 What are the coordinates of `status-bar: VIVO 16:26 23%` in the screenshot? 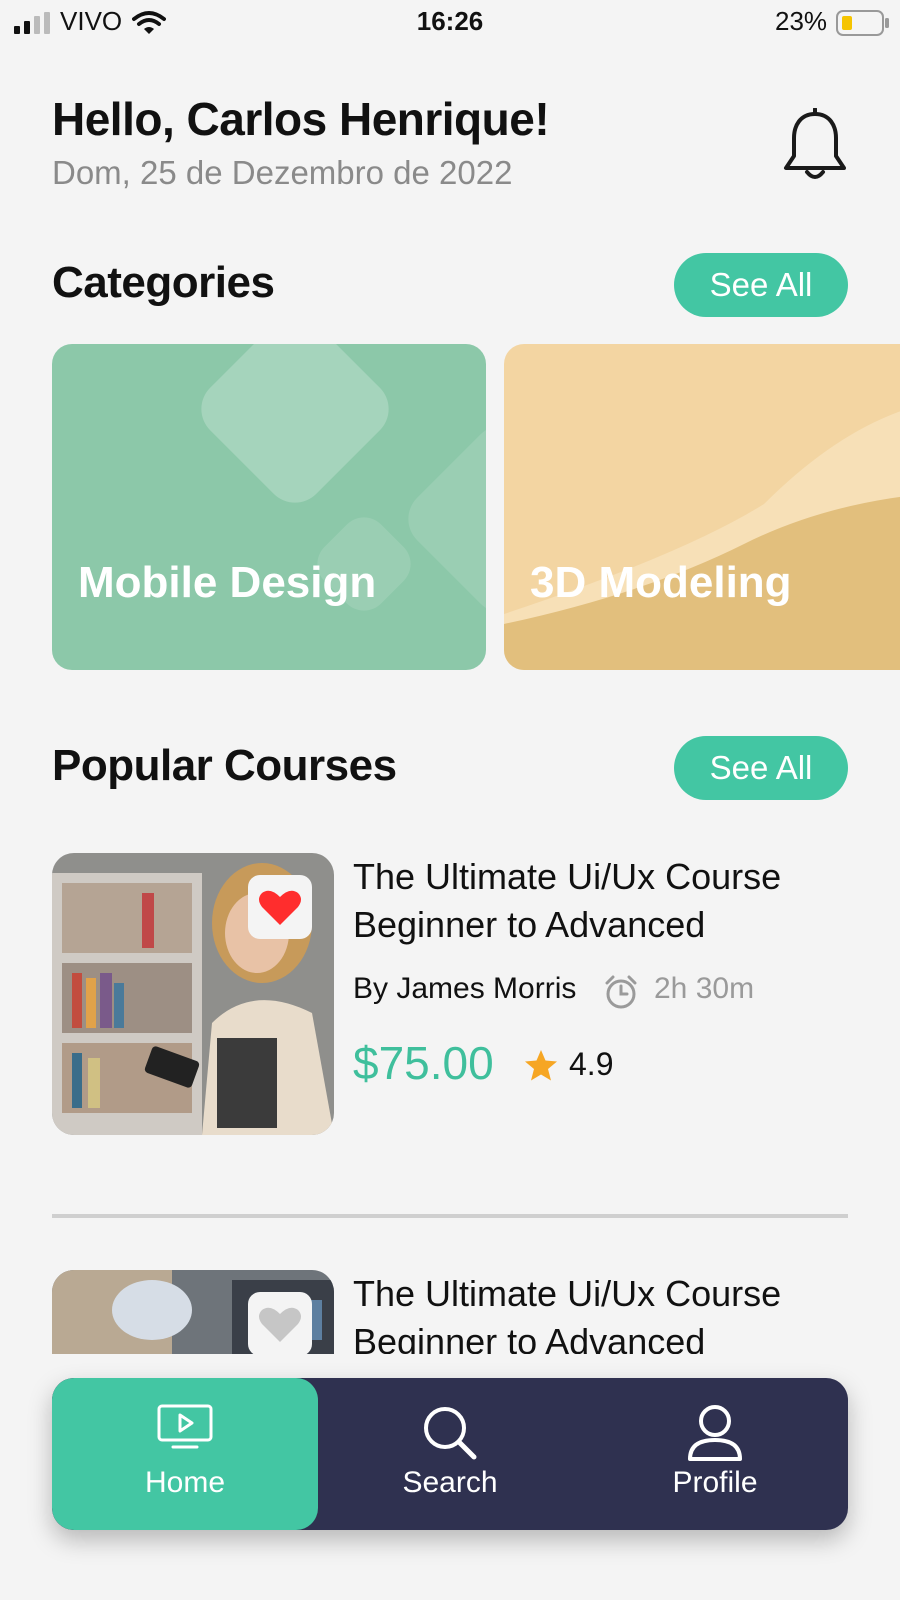 It's located at (450, 22).